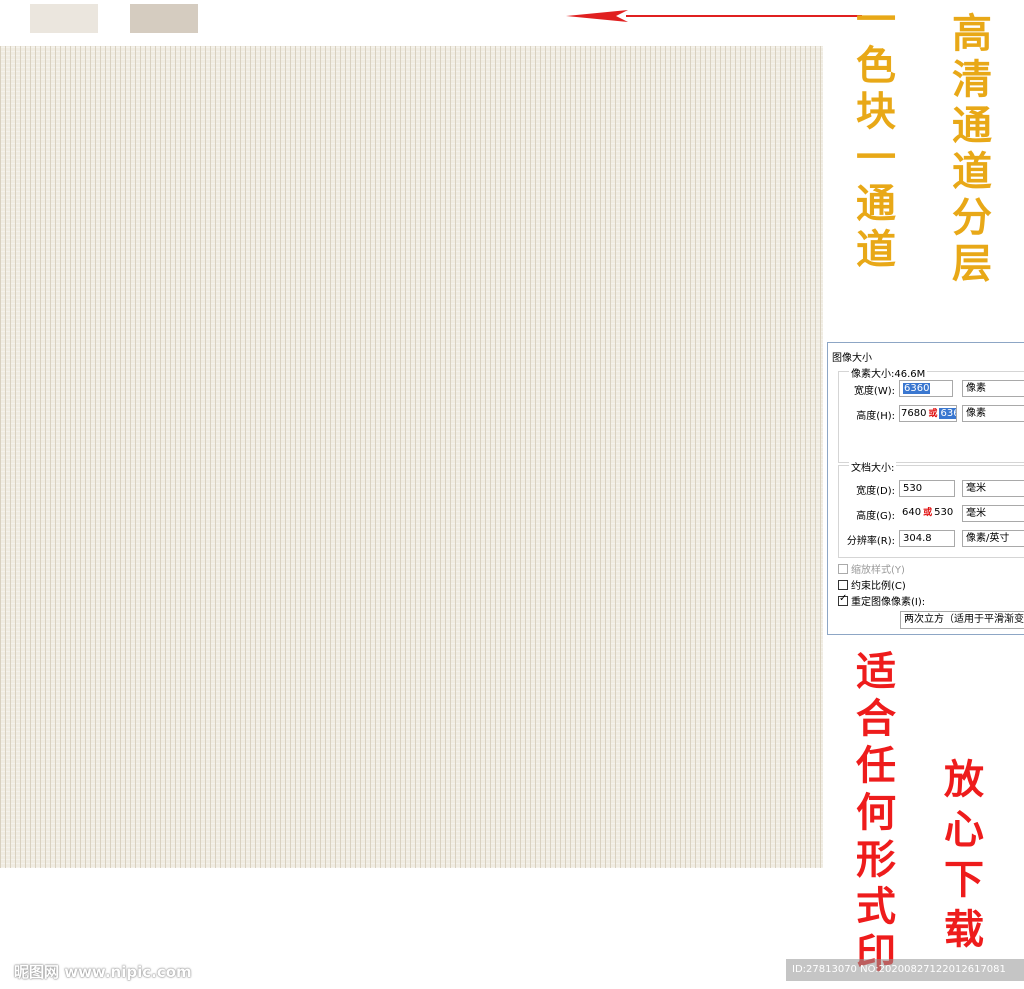 This screenshot has width=1024, height=989. I want to click on pixel-width-unit-select: 像素, so click(993, 388).